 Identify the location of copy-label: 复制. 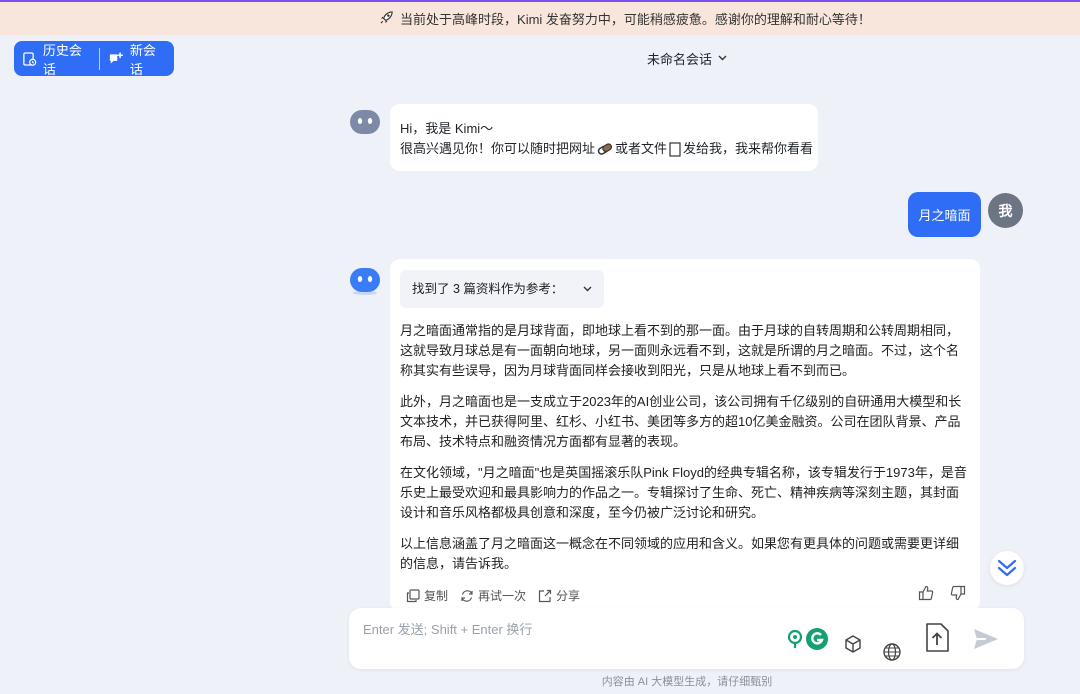
(436, 596).